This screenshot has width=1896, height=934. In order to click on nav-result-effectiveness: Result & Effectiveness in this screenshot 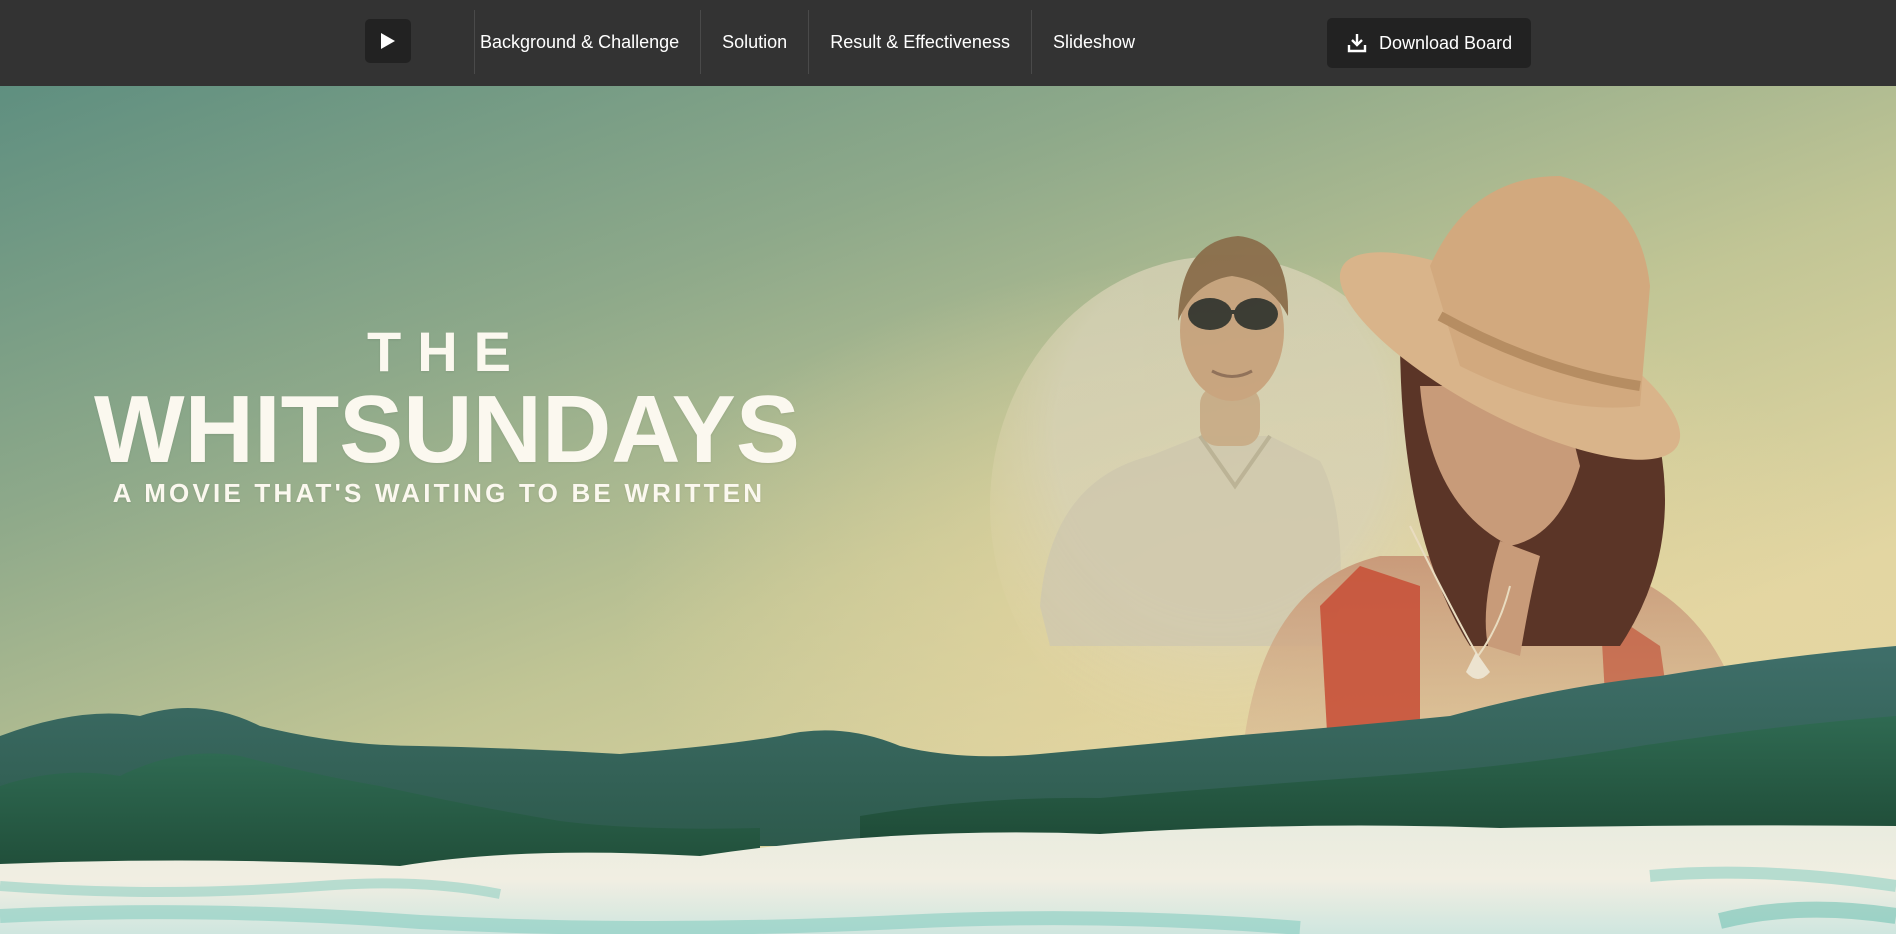, I will do `click(919, 42)`.